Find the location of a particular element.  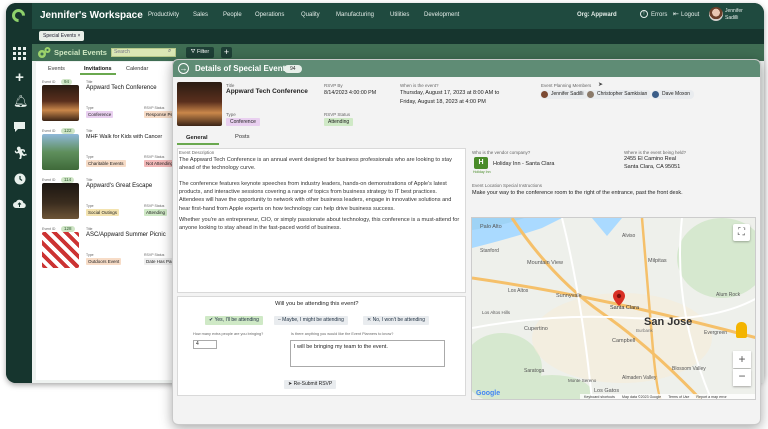

nav-people: People is located at coordinates (232, 15).